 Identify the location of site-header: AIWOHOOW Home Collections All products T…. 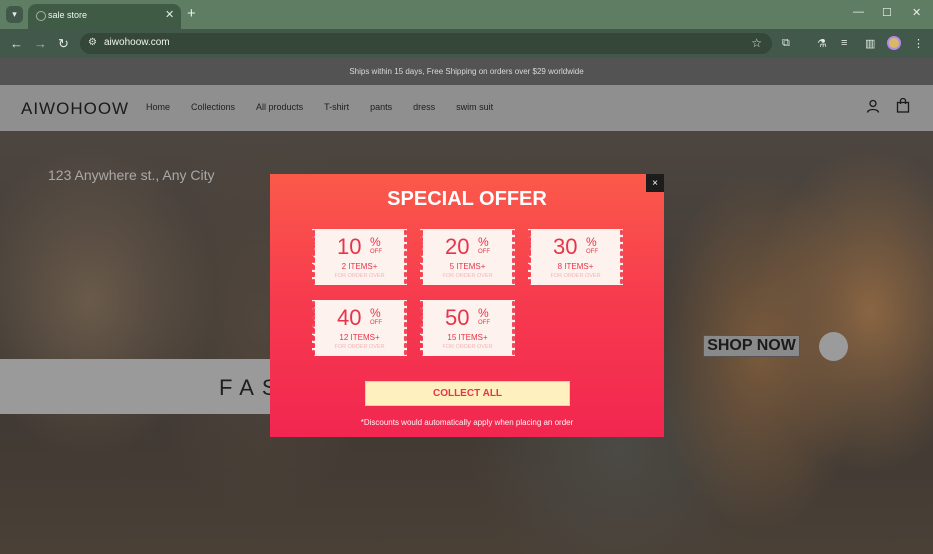
(466, 108).